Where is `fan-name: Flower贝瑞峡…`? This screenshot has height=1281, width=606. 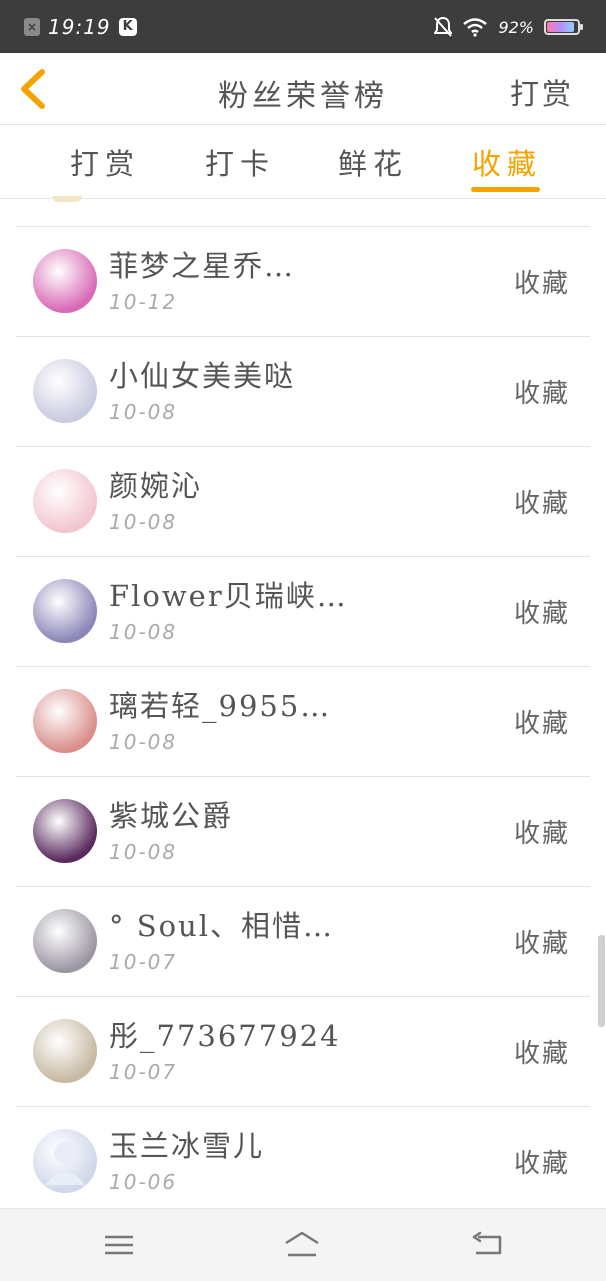 fan-name: Flower贝瑞峡… is located at coordinates (228, 596).